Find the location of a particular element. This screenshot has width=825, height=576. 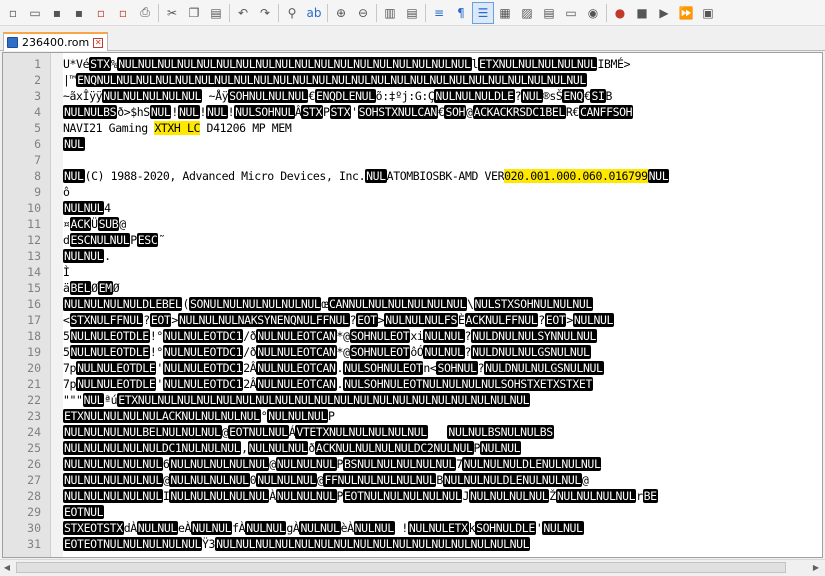

toolbar-separator is located at coordinates (327, 12).